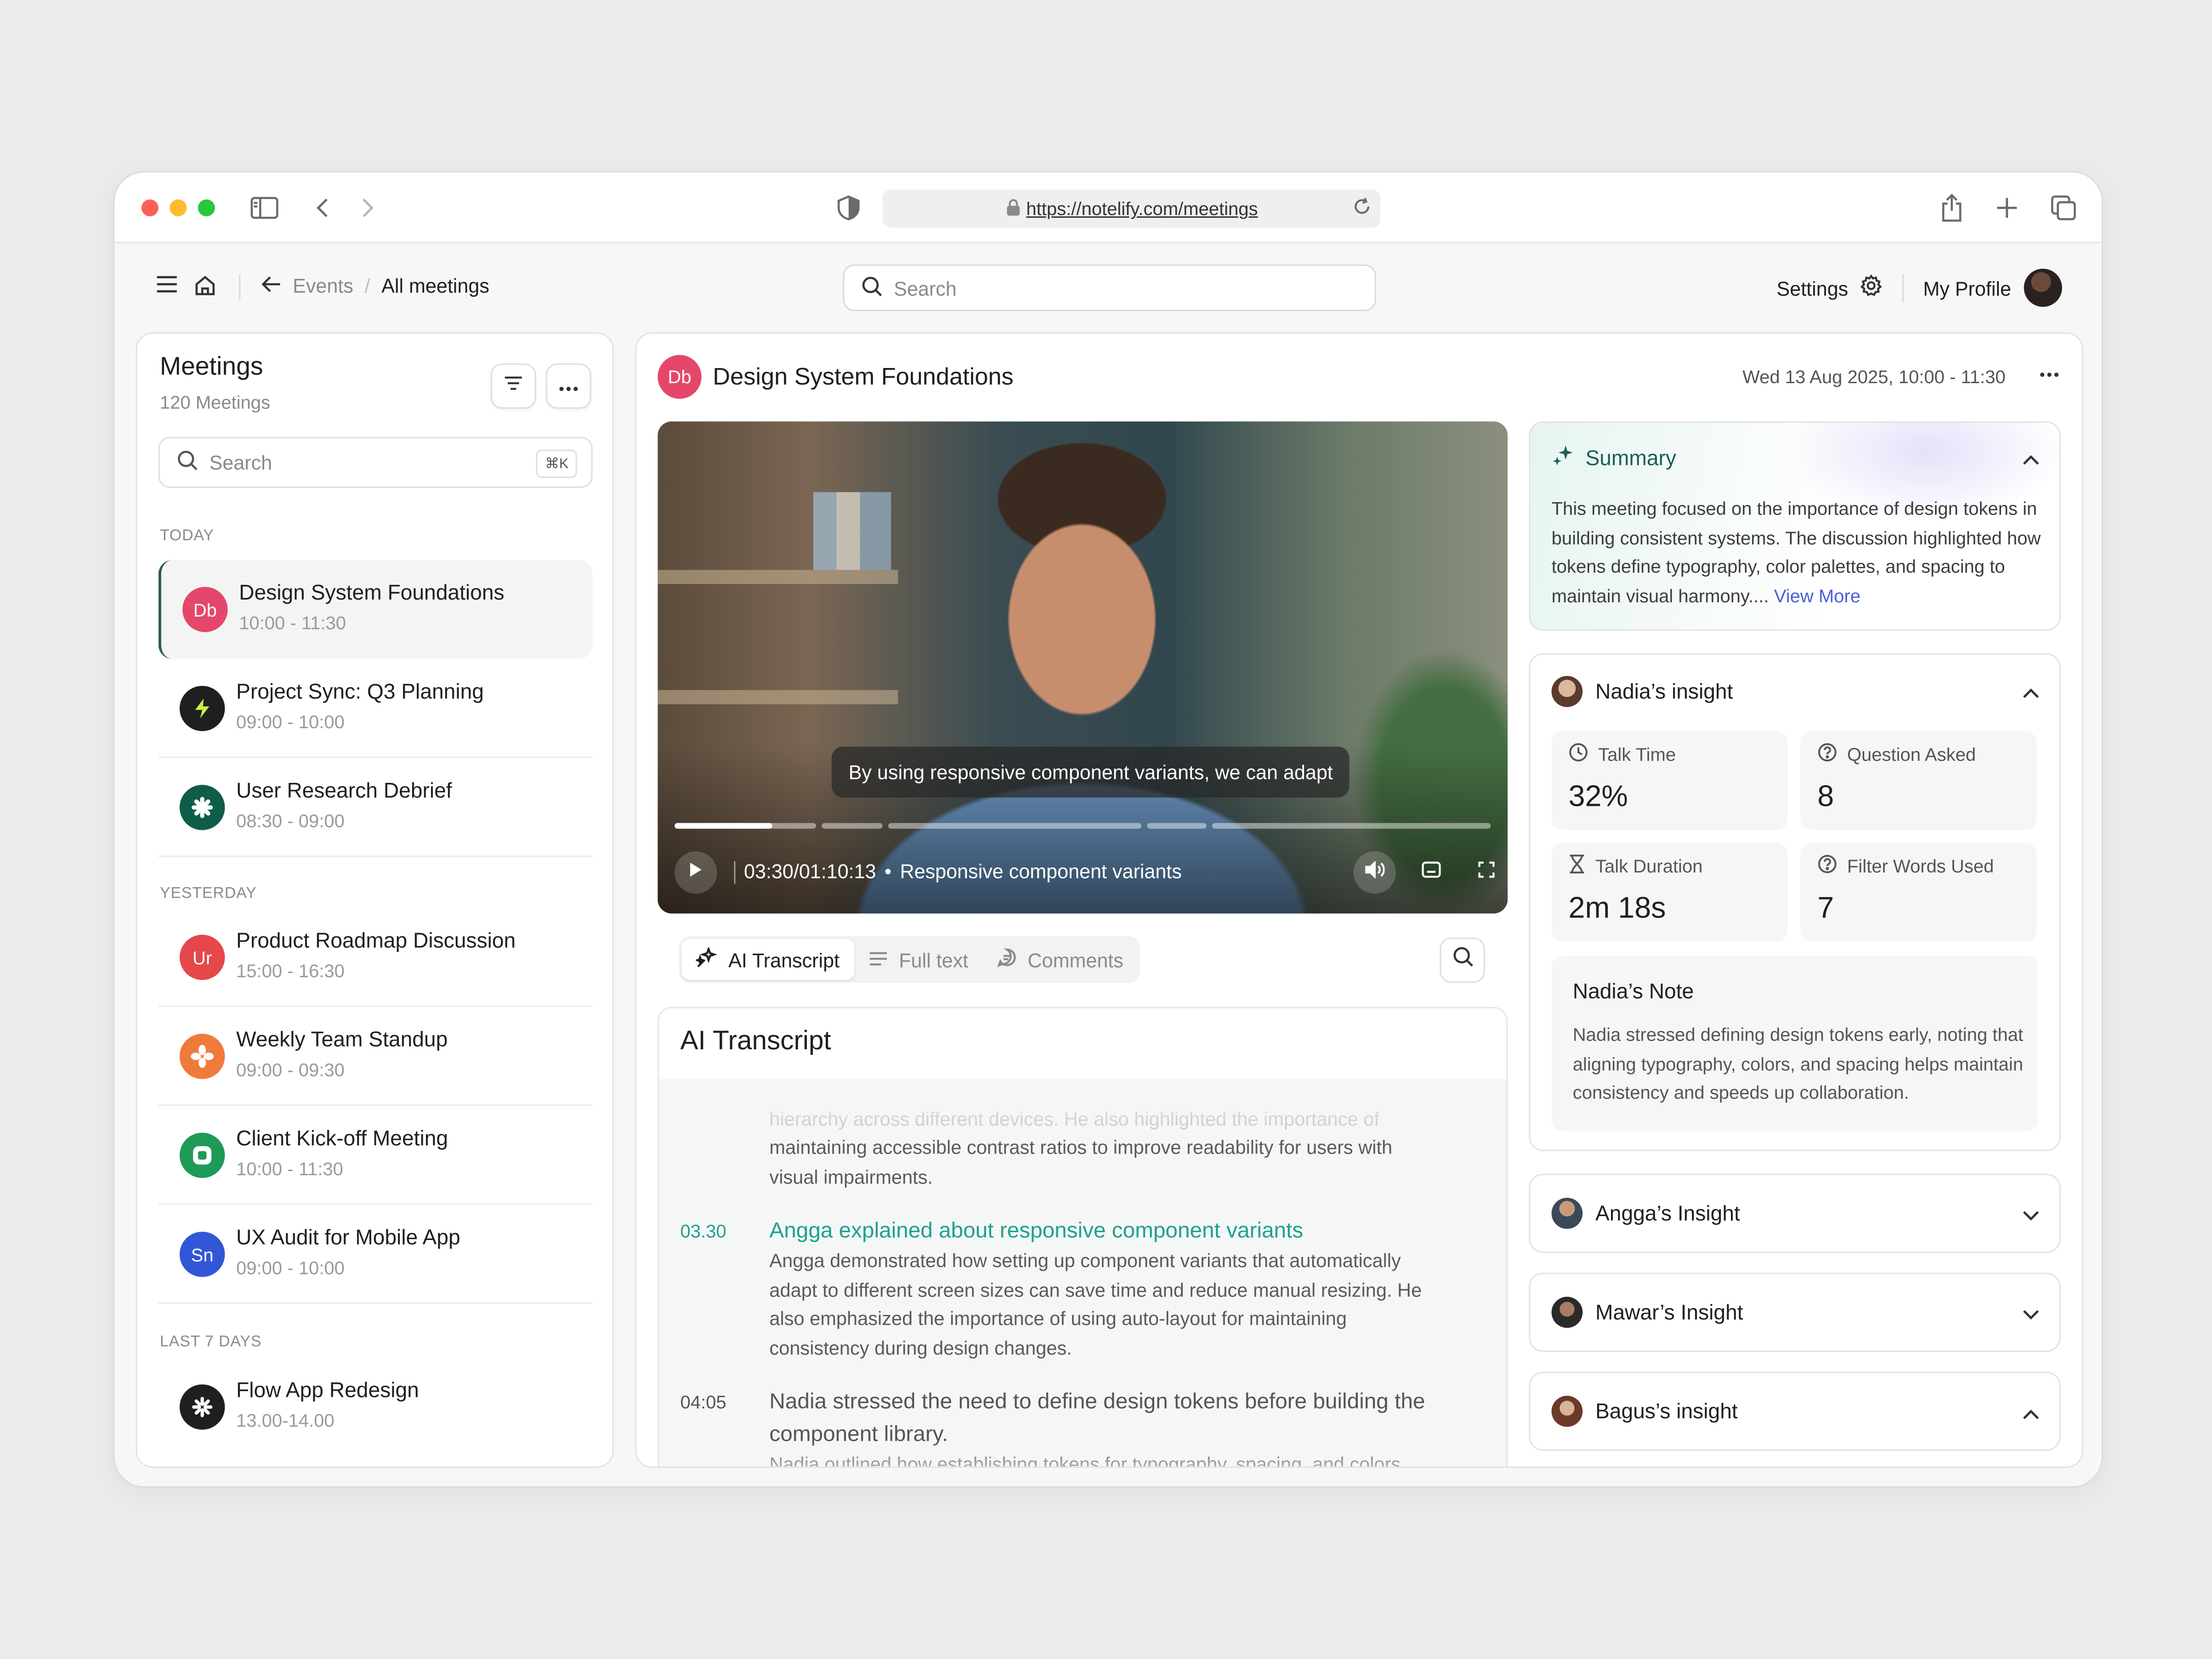 The height and width of the screenshot is (1659, 2212). What do you see at coordinates (1666, 1411) in the screenshot?
I see `accordion-label: Bagus’s insight` at bounding box center [1666, 1411].